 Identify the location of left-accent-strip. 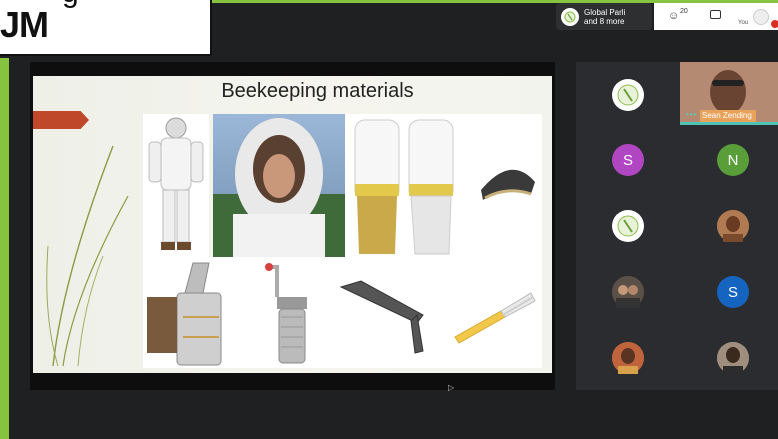
(4, 248).